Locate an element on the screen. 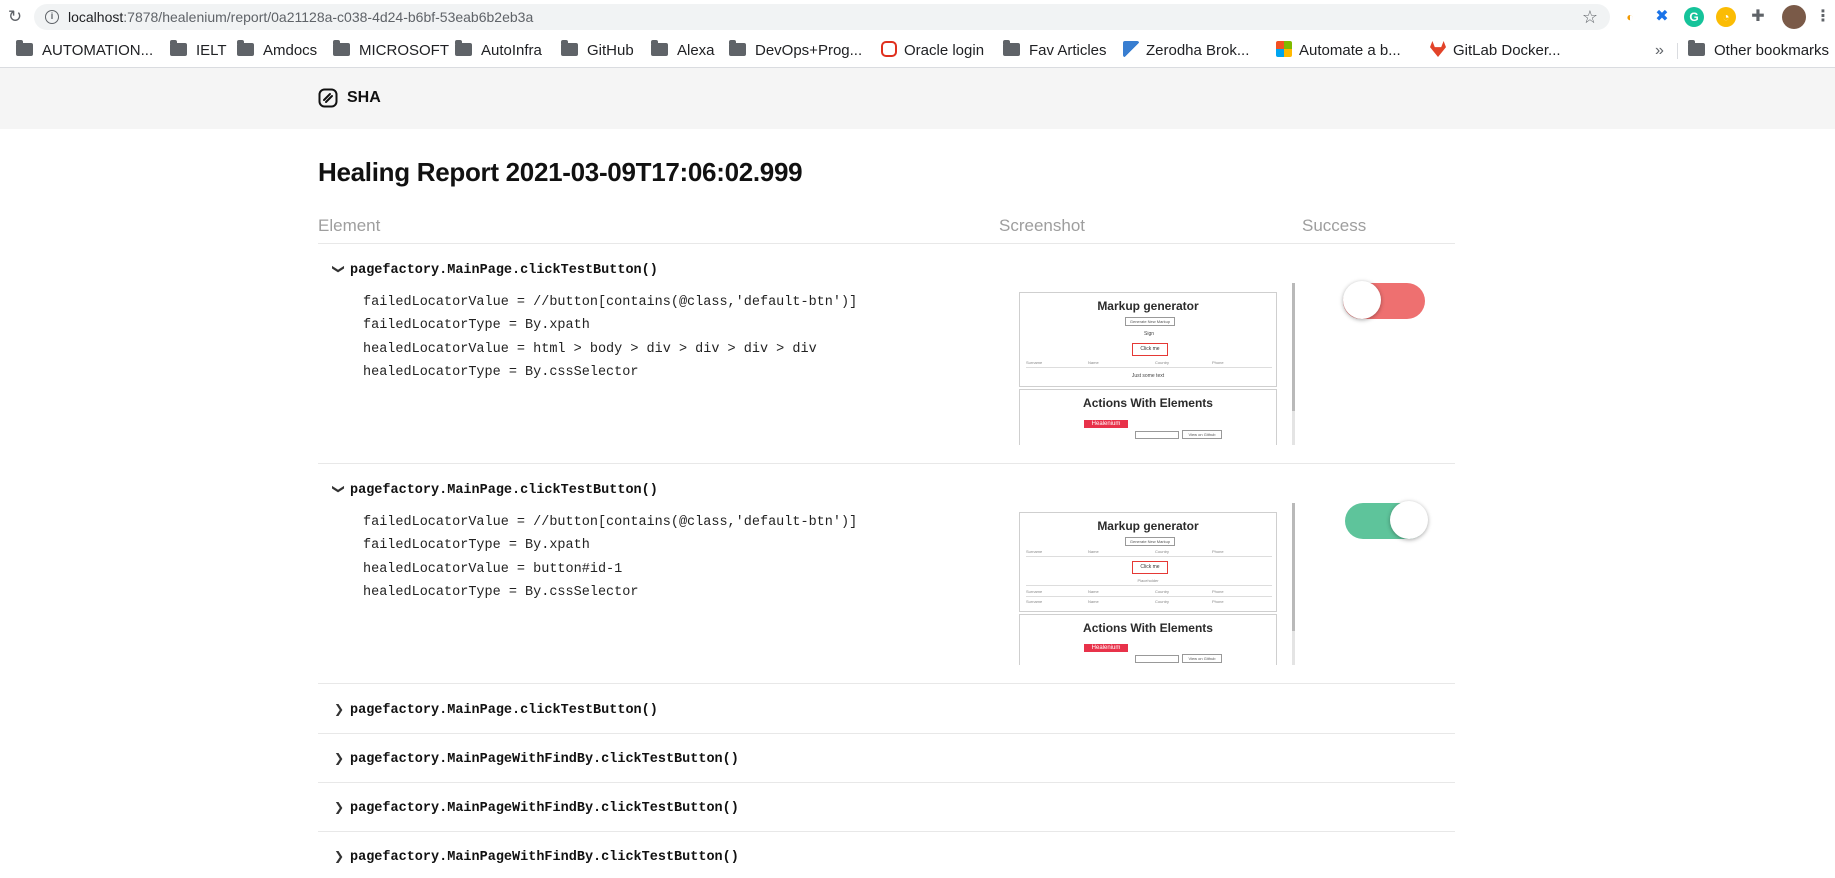  column-header-element: Element is located at coordinates (349, 225).